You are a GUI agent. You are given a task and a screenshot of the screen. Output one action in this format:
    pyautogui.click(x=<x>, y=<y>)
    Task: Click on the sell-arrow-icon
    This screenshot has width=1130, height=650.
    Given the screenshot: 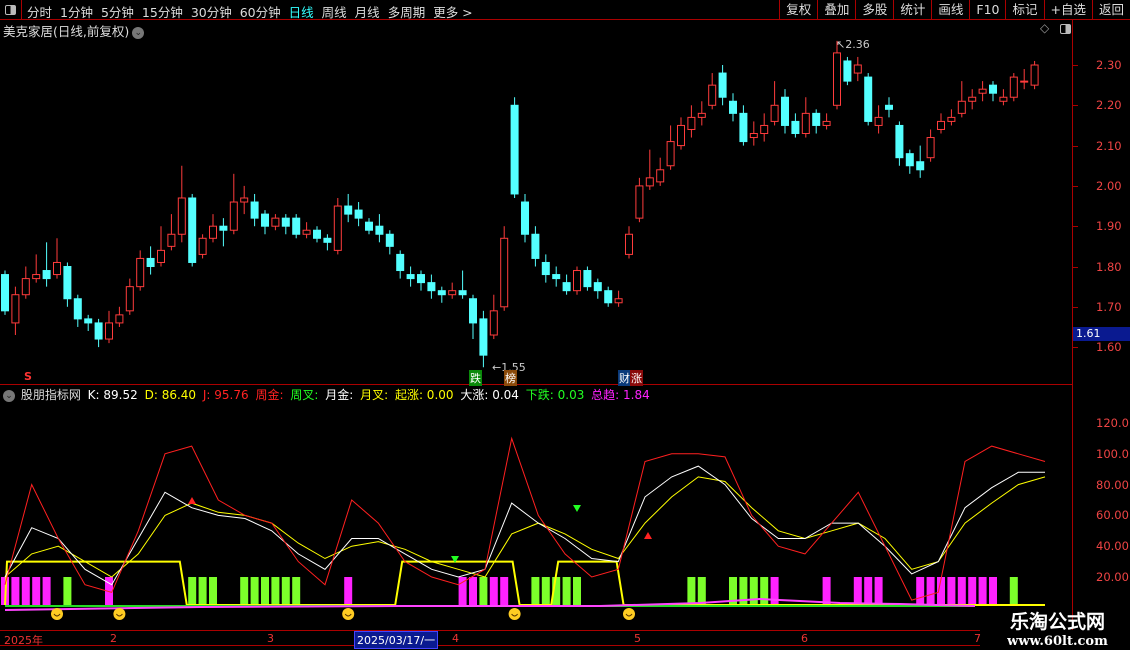 What is the action you would take?
    pyautogui.click(x=577, y=508)
    